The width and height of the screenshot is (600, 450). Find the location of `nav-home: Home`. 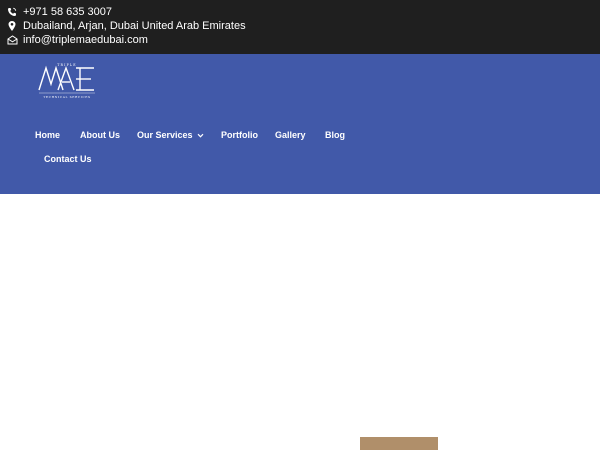

nav-home: Home is located at coordinates (47, 135).